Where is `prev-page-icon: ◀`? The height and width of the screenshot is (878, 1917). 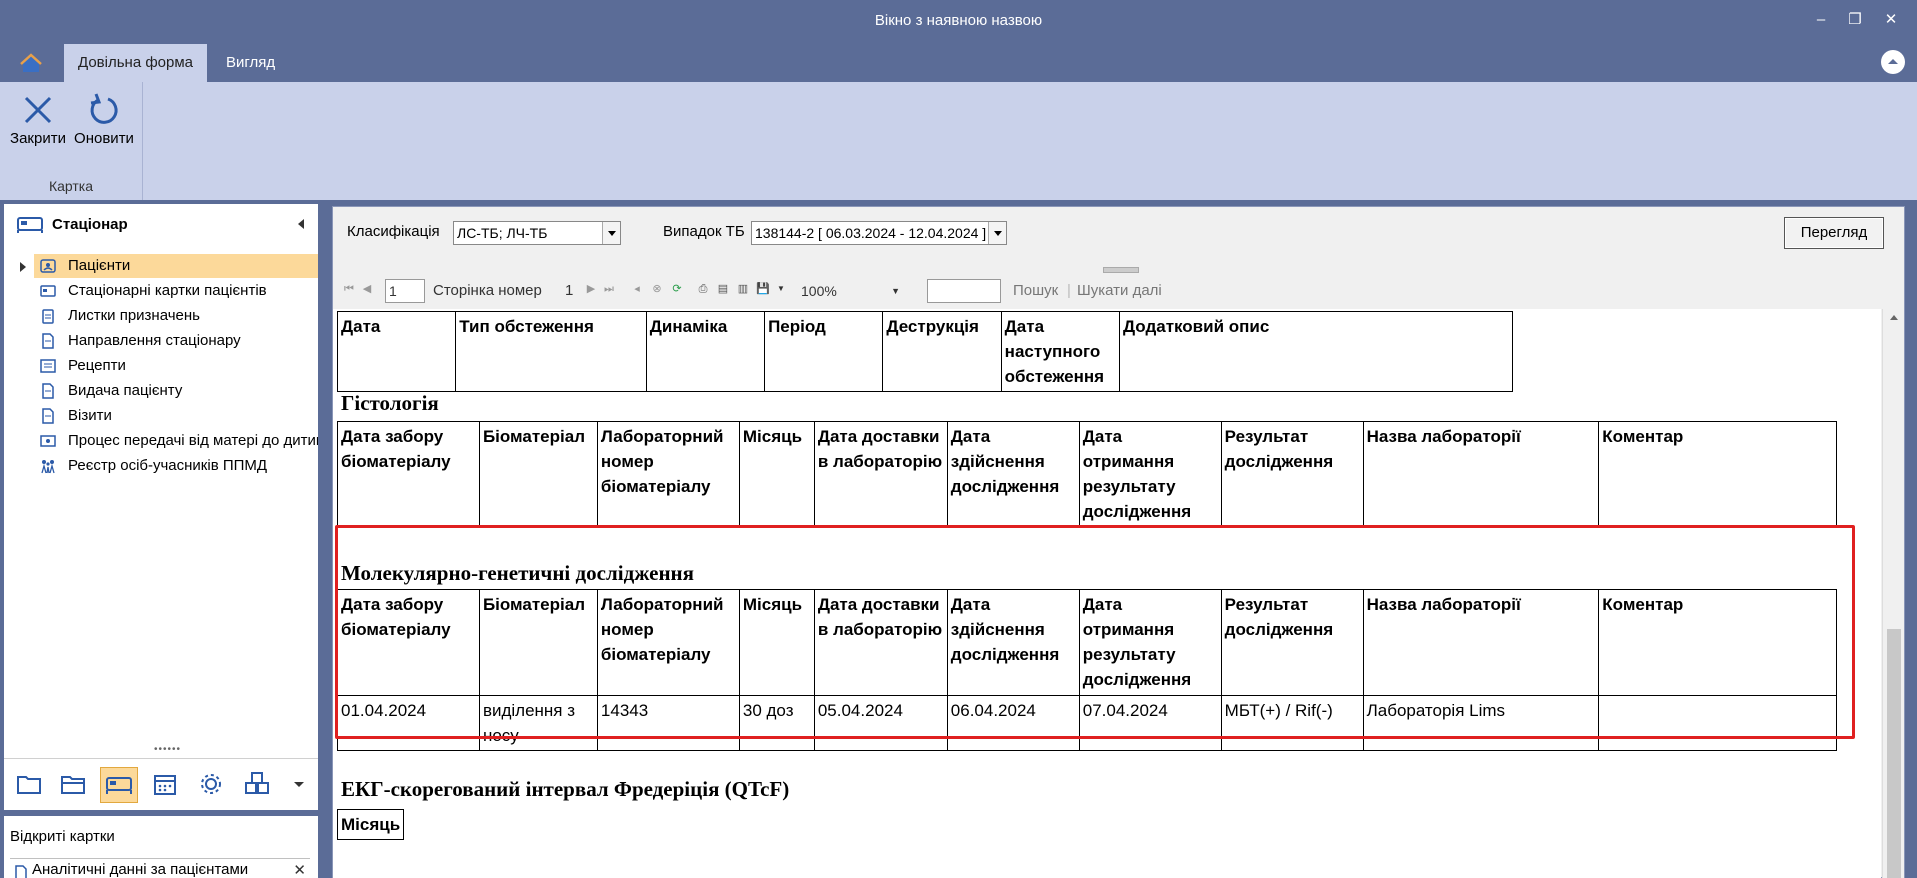
prev-page-icon: ◀ is located at coordinates (367, 289).